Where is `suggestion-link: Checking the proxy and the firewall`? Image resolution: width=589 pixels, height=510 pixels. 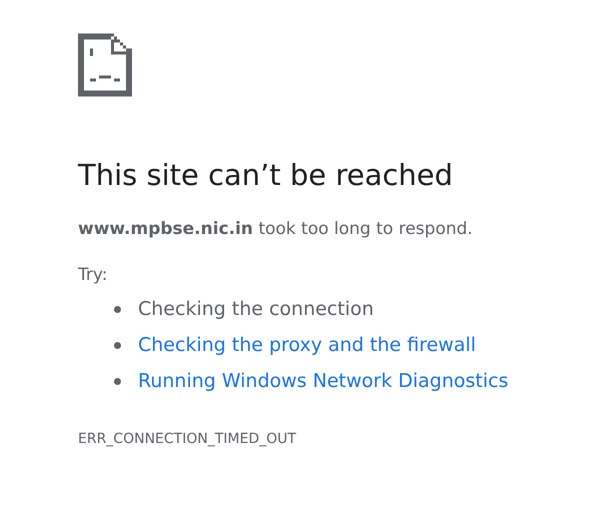 suggestion-link: Checking the proxy and the firewall is located at coordinates (307, 345).